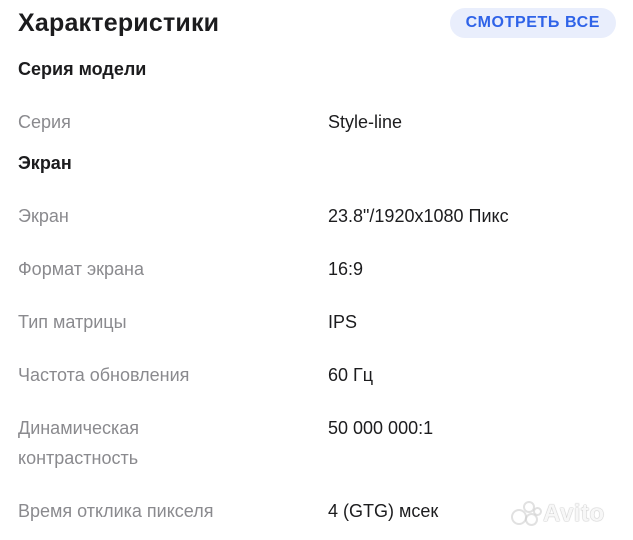 This screenshot has width=633, height=540. I want to click on spec-label-response-time: Время отклика пикселя, so click(116, 511).